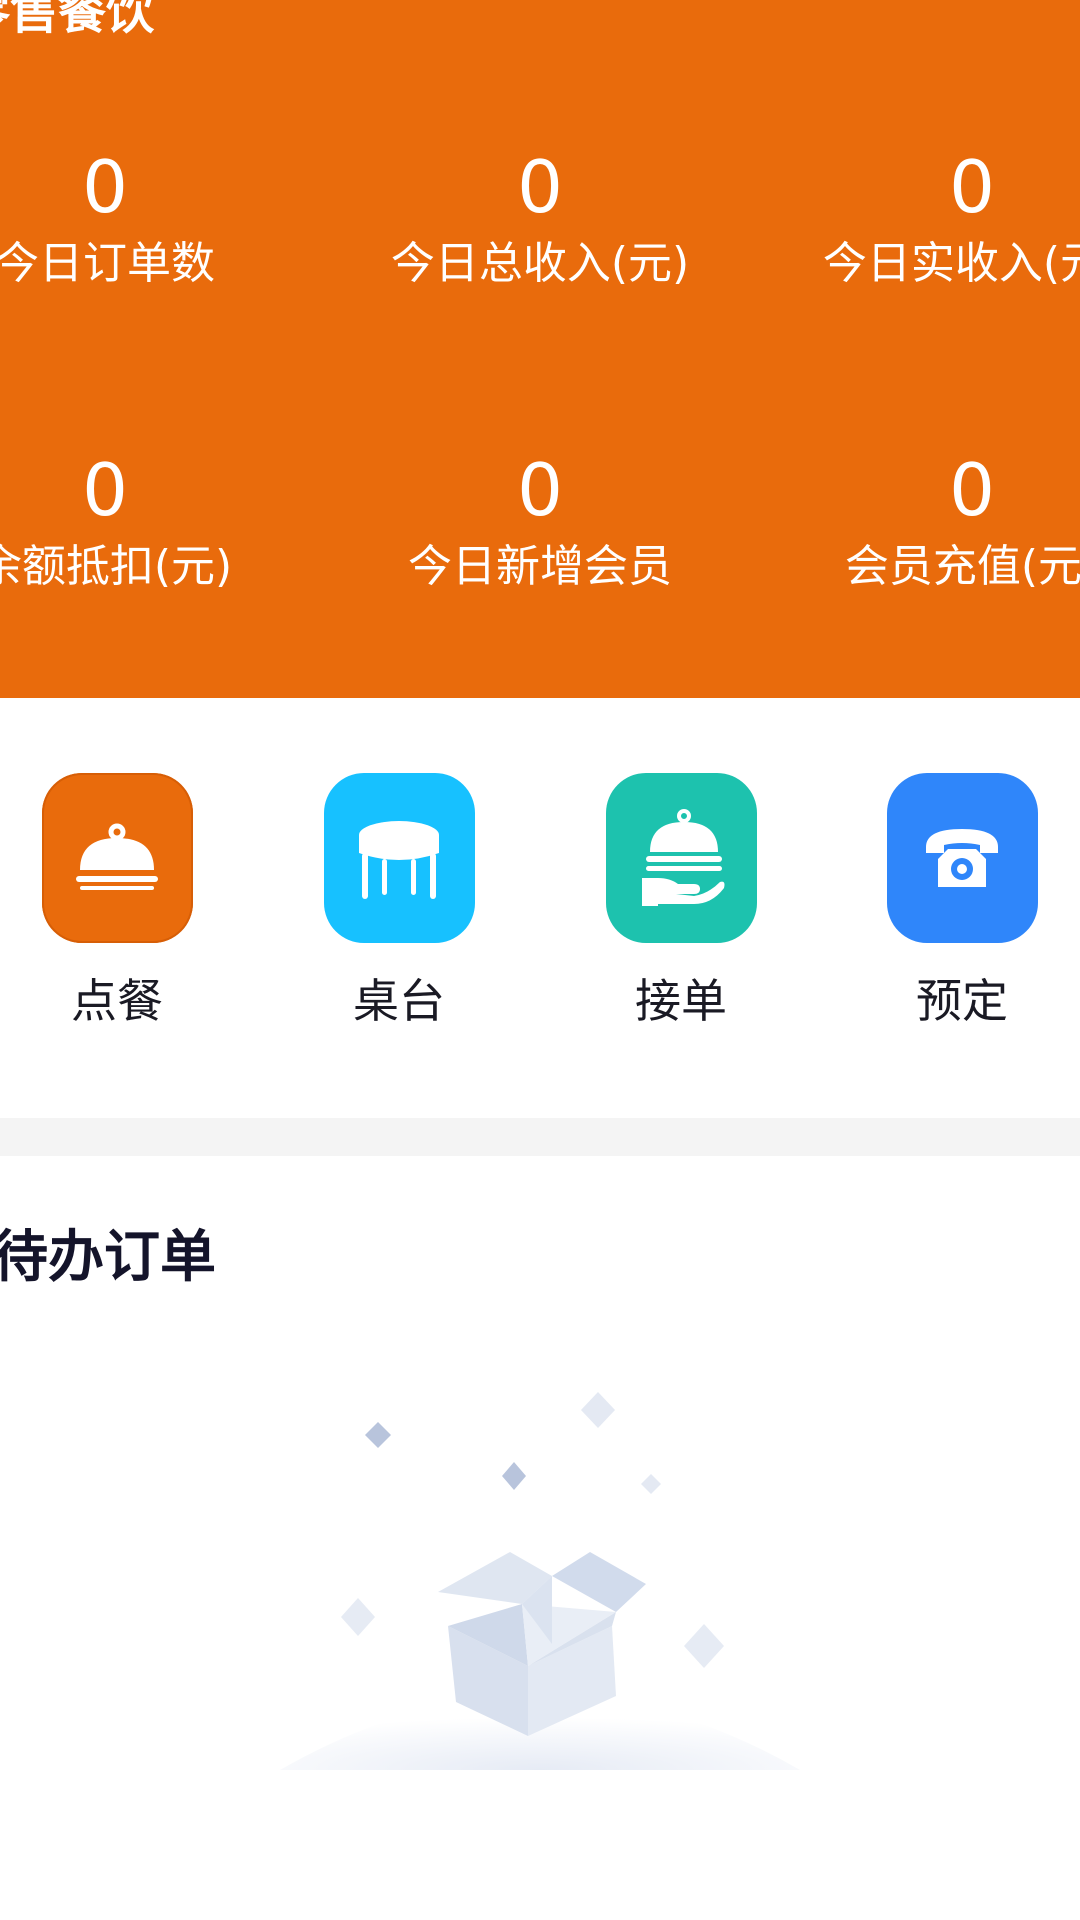 The height and width of the screenshot is (1920, 1080). Describe the element at coordinates (107, 263) in the screenshot. I see `stat-label: 今日订单数` at that location.